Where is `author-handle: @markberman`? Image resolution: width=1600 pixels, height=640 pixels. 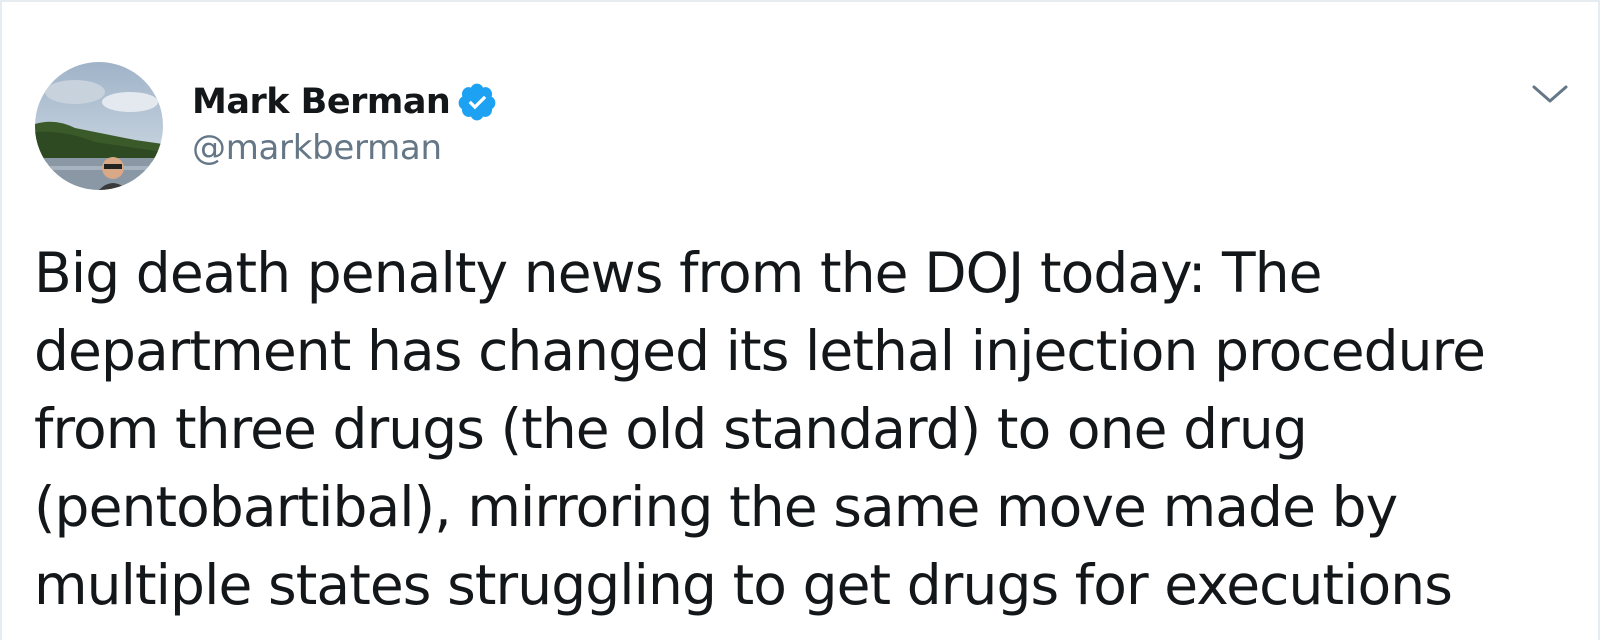
author-handle: @markberman is located at coordinates (317, 148).